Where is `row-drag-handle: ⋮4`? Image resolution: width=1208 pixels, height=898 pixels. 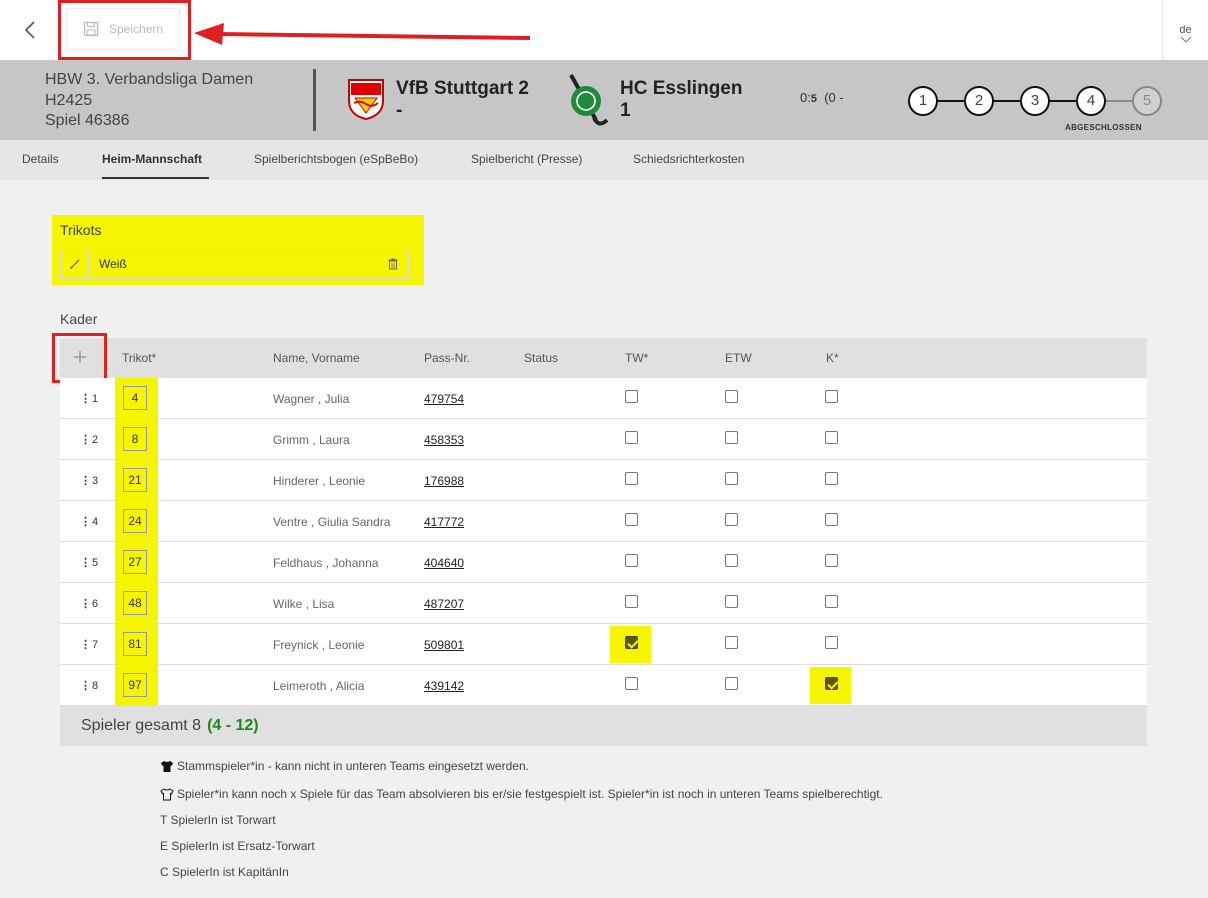 row-drag-handle: ⋮4 is located at coordinates (89, 521).